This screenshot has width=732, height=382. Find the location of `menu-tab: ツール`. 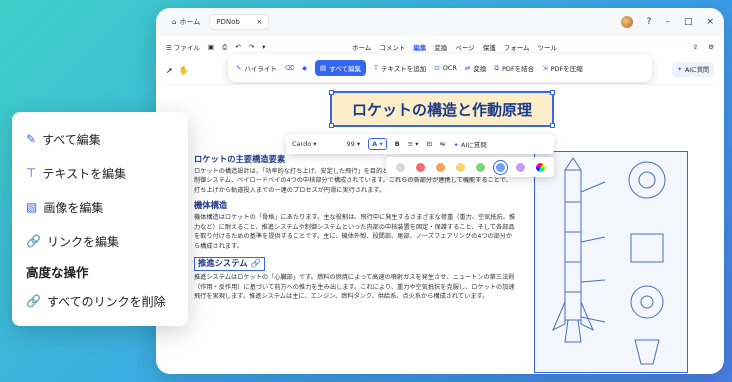

menu-tab: ツール is located at coordinates (548, 47).